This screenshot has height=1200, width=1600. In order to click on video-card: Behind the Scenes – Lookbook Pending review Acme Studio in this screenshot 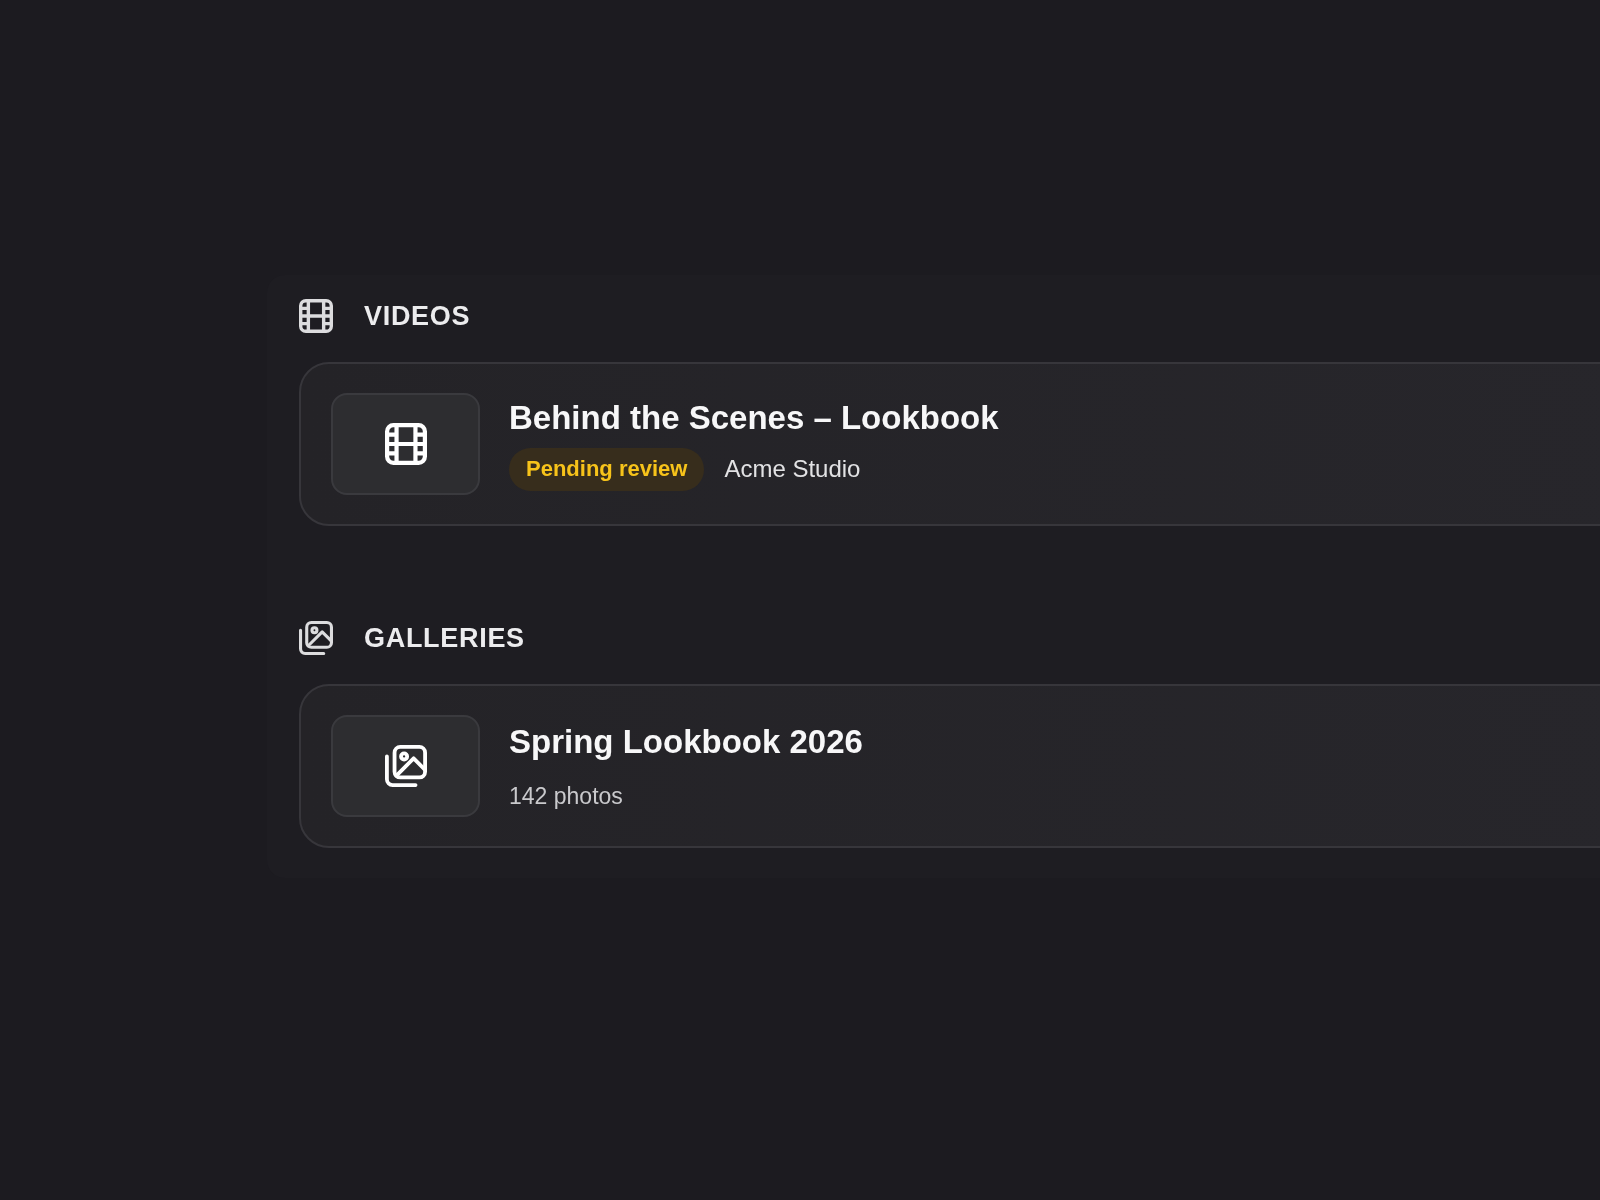, I will do `click(949, 444)`.